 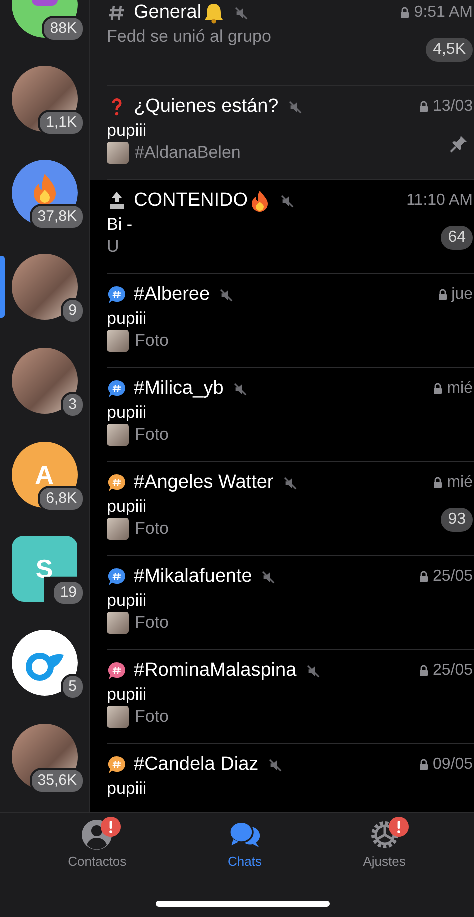 I want to click on unread-count: 88K, so click(x=63, y=29).